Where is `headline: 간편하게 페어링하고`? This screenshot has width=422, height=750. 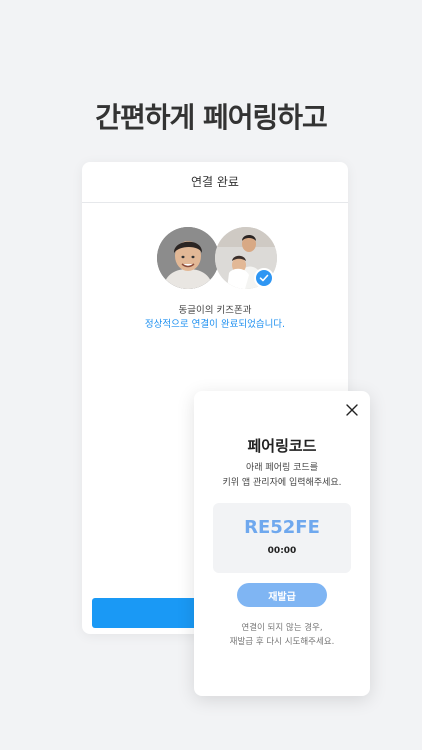 headline: 간편하게 페어링하고 is located at coordinates (211, 117).